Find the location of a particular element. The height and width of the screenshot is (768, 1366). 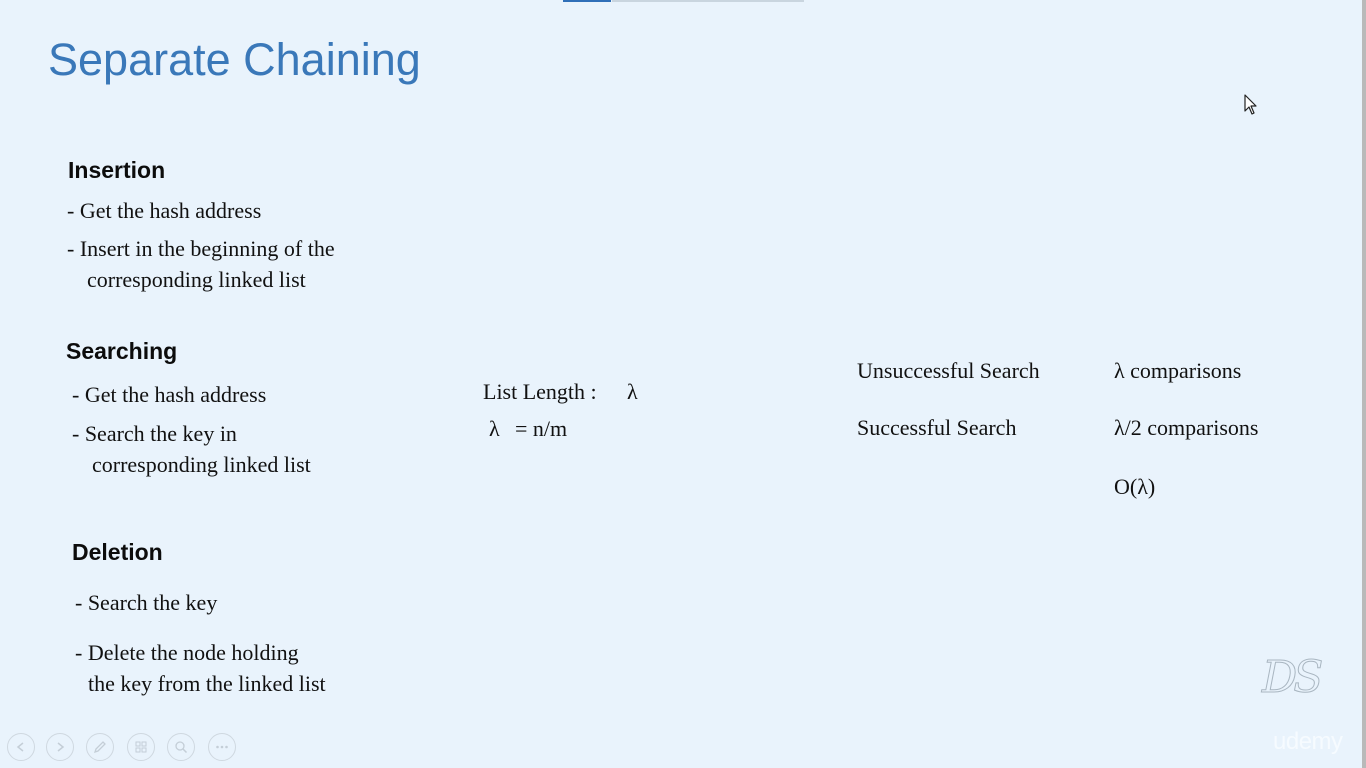

unsuccessful-search-label: Unsuccessful Search is located at coordinates (948, 370).